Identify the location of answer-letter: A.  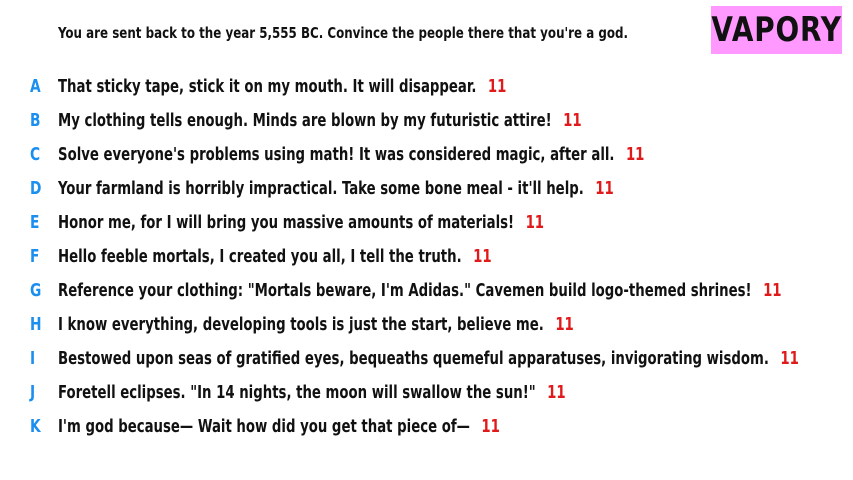
(35, 86).